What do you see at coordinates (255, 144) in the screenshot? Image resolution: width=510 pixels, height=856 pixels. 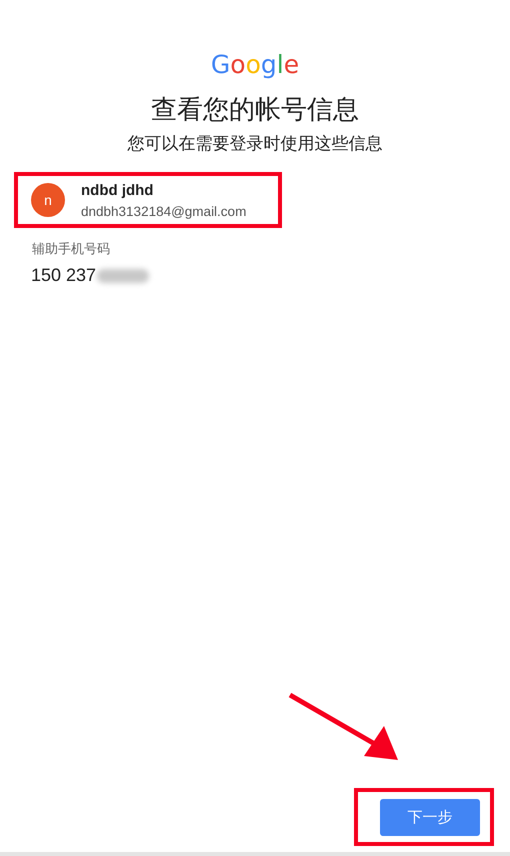 I see `subtitle: 您可以在需要登录时使用这些信息` at bounding box center [255, 144].